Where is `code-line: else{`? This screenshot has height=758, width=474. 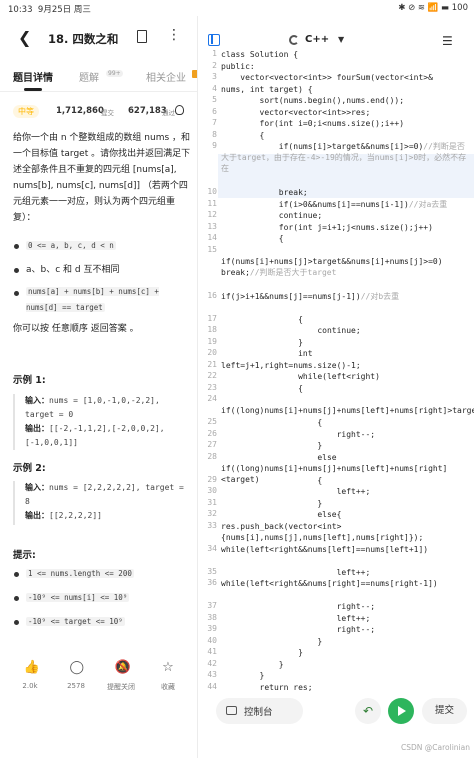 code-line: else{ is located at coordinates (346, 514).